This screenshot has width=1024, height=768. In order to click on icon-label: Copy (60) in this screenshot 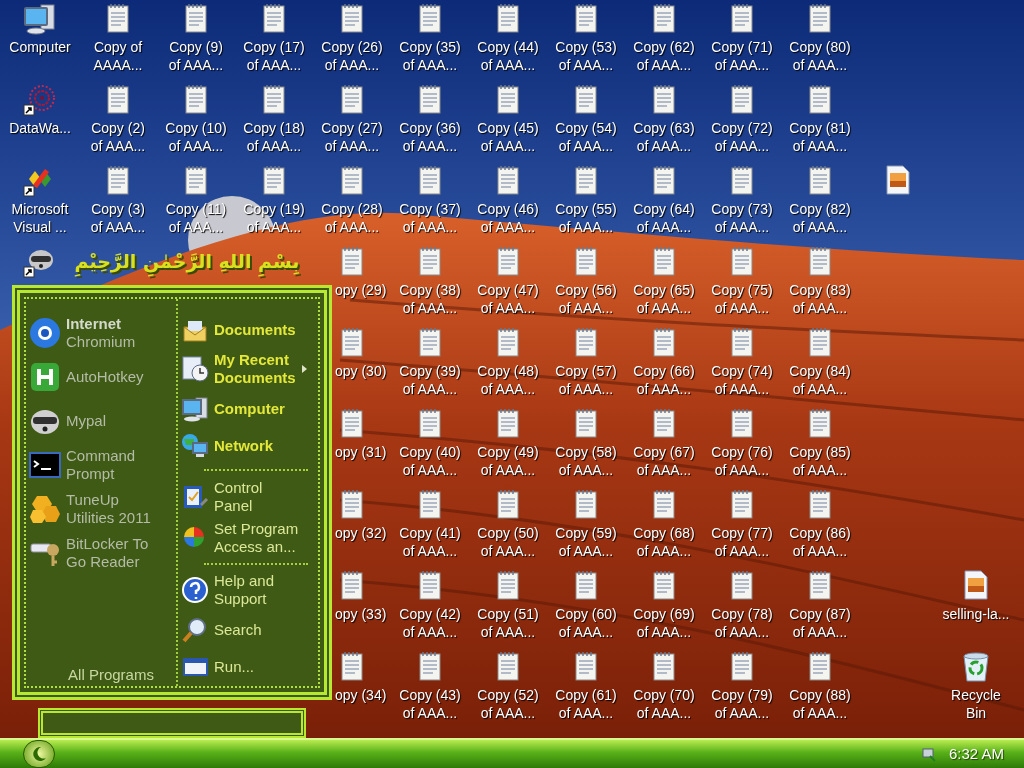, I will do `click(586, 614)`.